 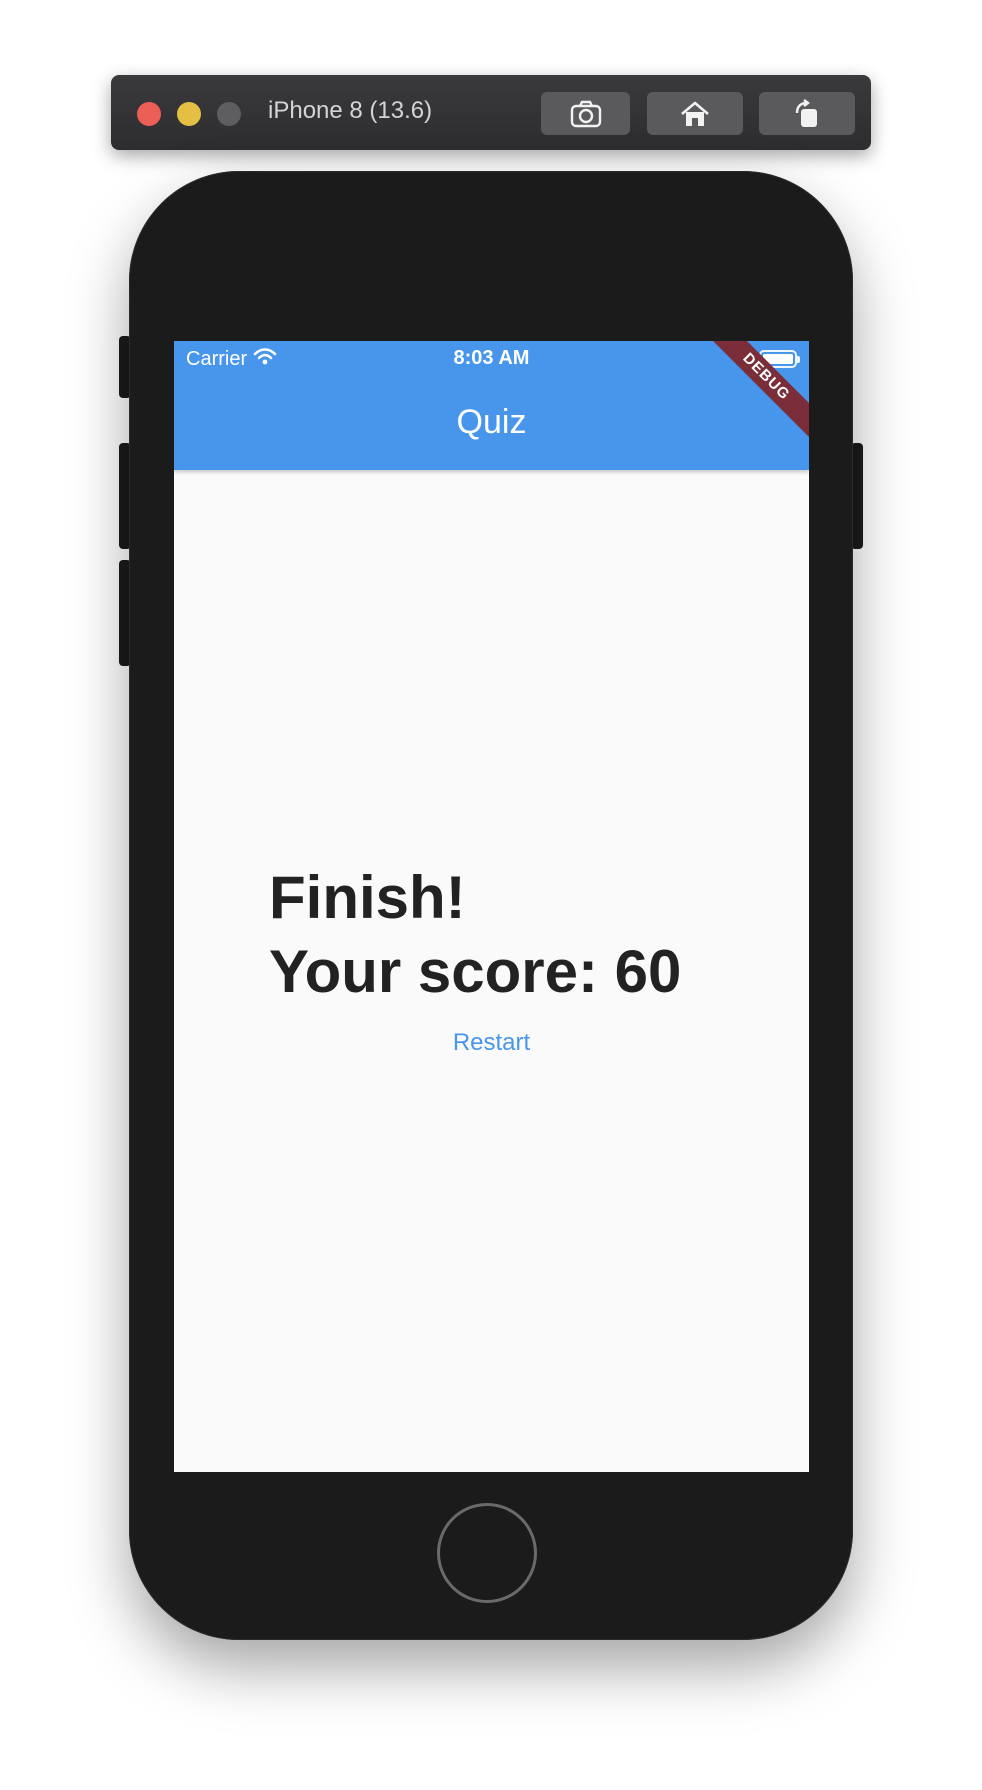 I want to click on zoom-window-button, so click(x=229, y=114).